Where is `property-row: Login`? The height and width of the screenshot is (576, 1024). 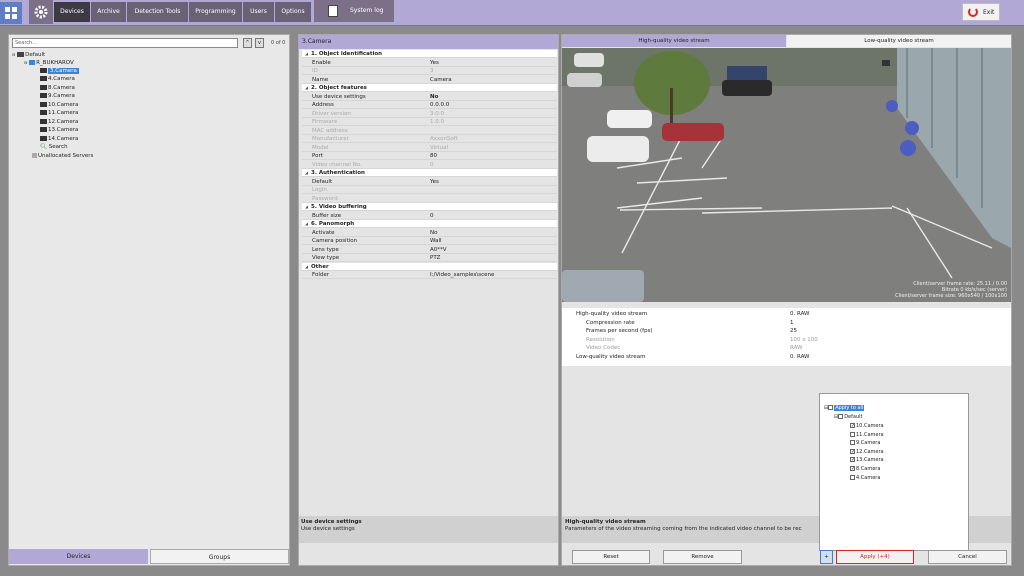 property-row: Login is located at coordinates (429, 190).